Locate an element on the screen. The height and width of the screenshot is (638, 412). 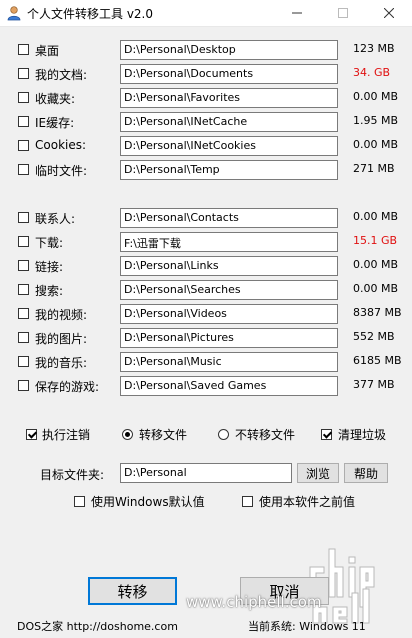
help-button: 帮助 is located at coordinates (366, 473).